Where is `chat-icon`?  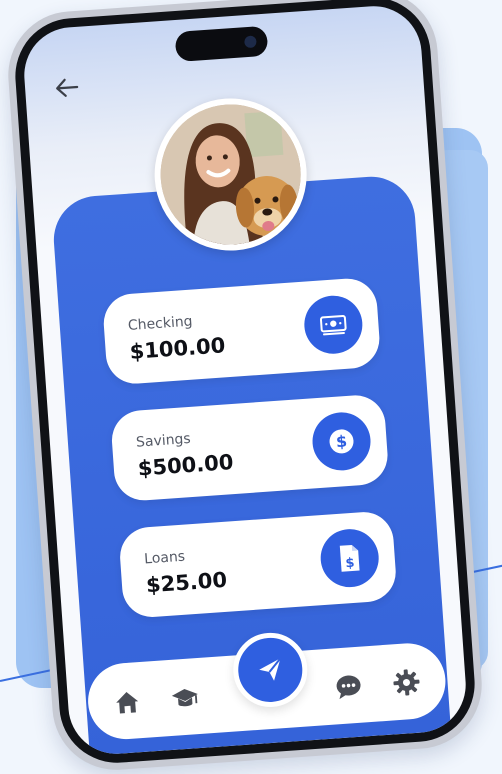
chat-icon is located at coordinates (348, 687).